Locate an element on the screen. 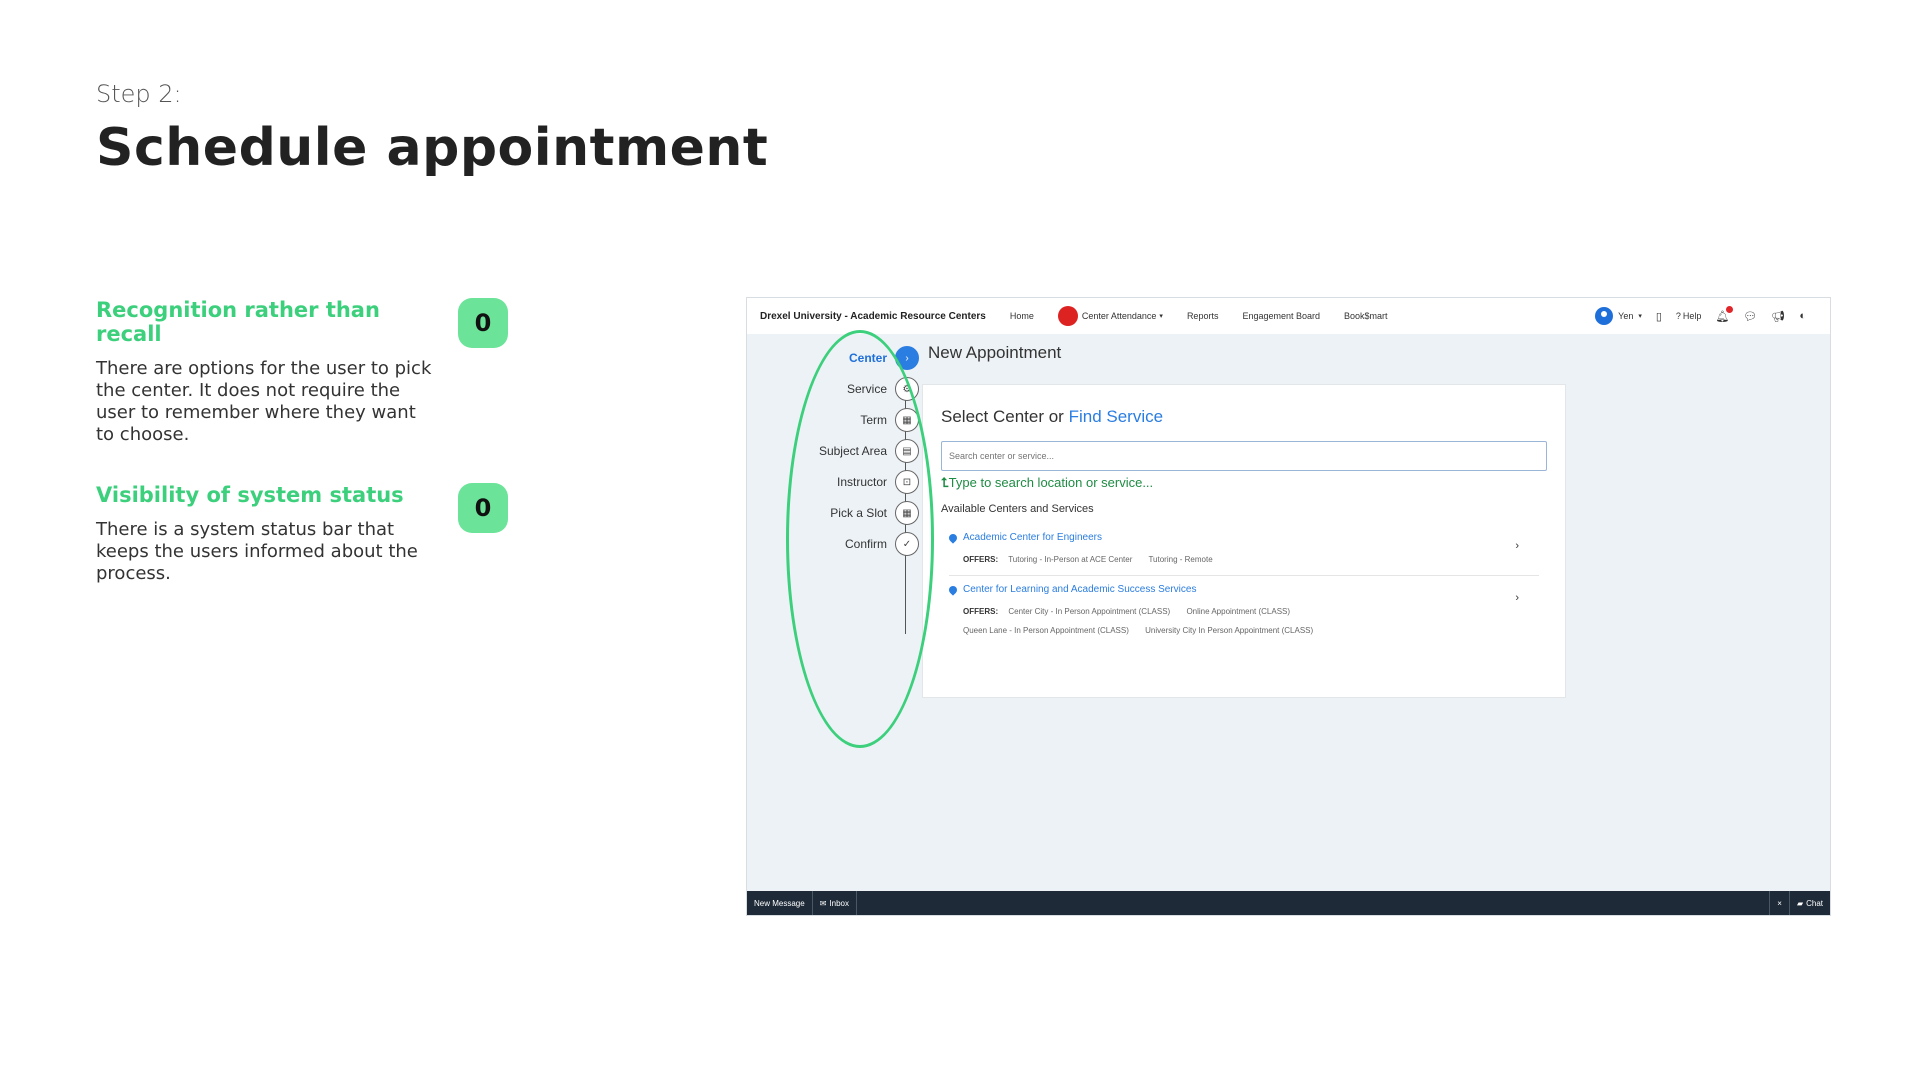  mobile-icon: ▯ is located at coordinates (1659, 316).